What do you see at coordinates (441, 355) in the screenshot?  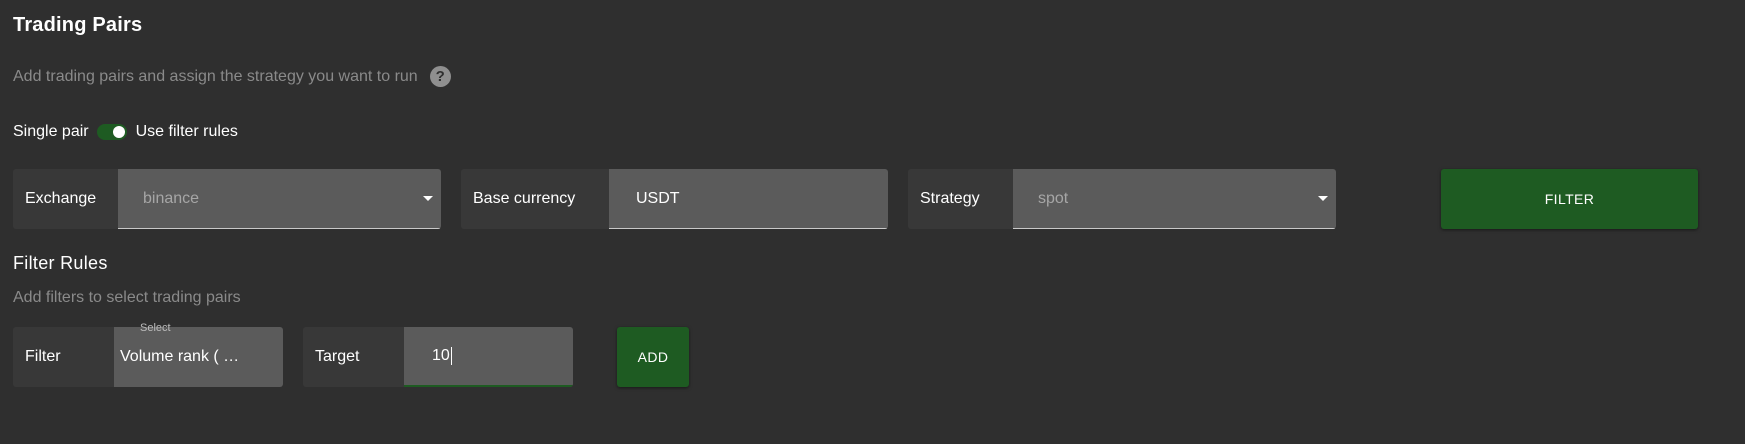 I see `target-value: 10` at bounding box center [441, 355].